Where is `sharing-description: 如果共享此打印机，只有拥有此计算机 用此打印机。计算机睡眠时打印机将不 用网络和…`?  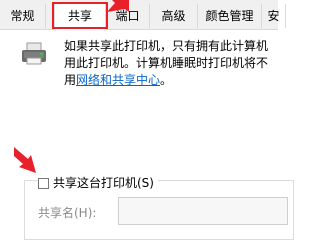 sharing-description: 如果共享此打印机，只有拥有此计算机 用此打印机。计算机睡眠时打印机将不 用网络和… is located at coordinates (171, 63).